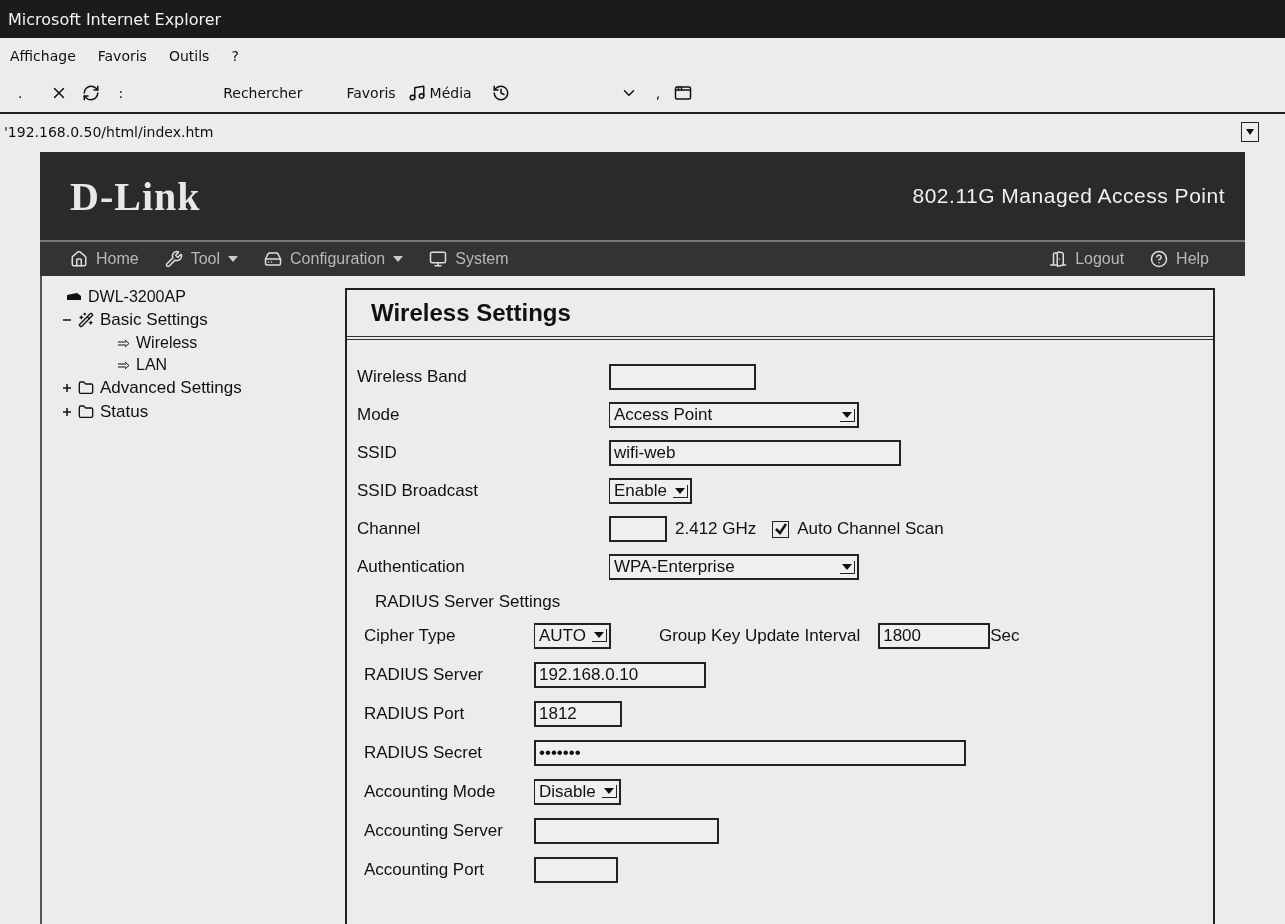 This screenshot has height=924, width=1285. Describe the element at coordinates (618, 132) in the screenshot. I see `address-field: '192.168.0.50/html/index.htm` at that location.